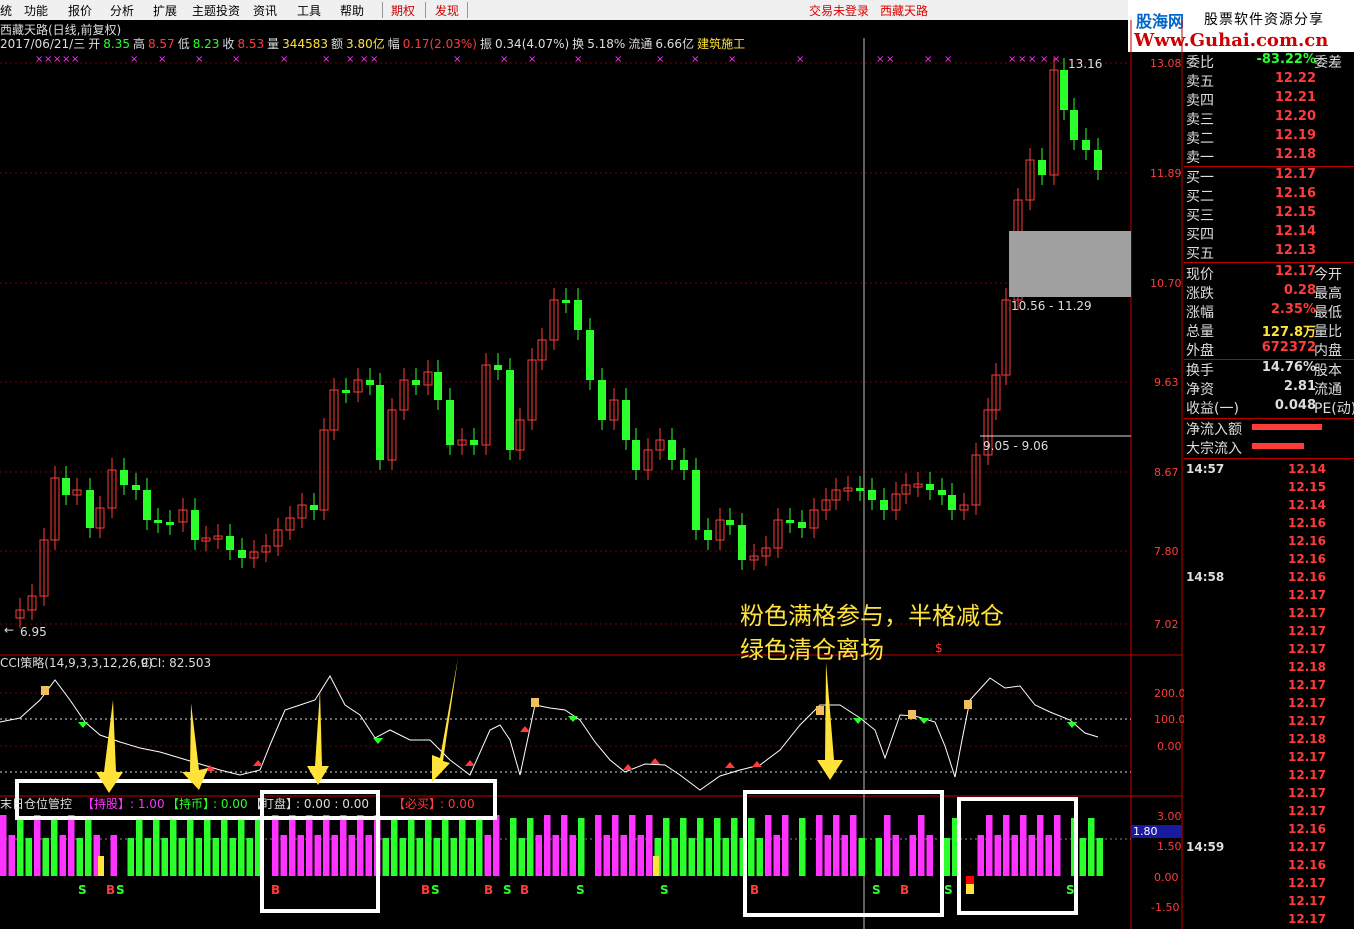  Describe the element at coordinates (110, 890) in the screenshot. I see `trade-signal-label: B` at that location.